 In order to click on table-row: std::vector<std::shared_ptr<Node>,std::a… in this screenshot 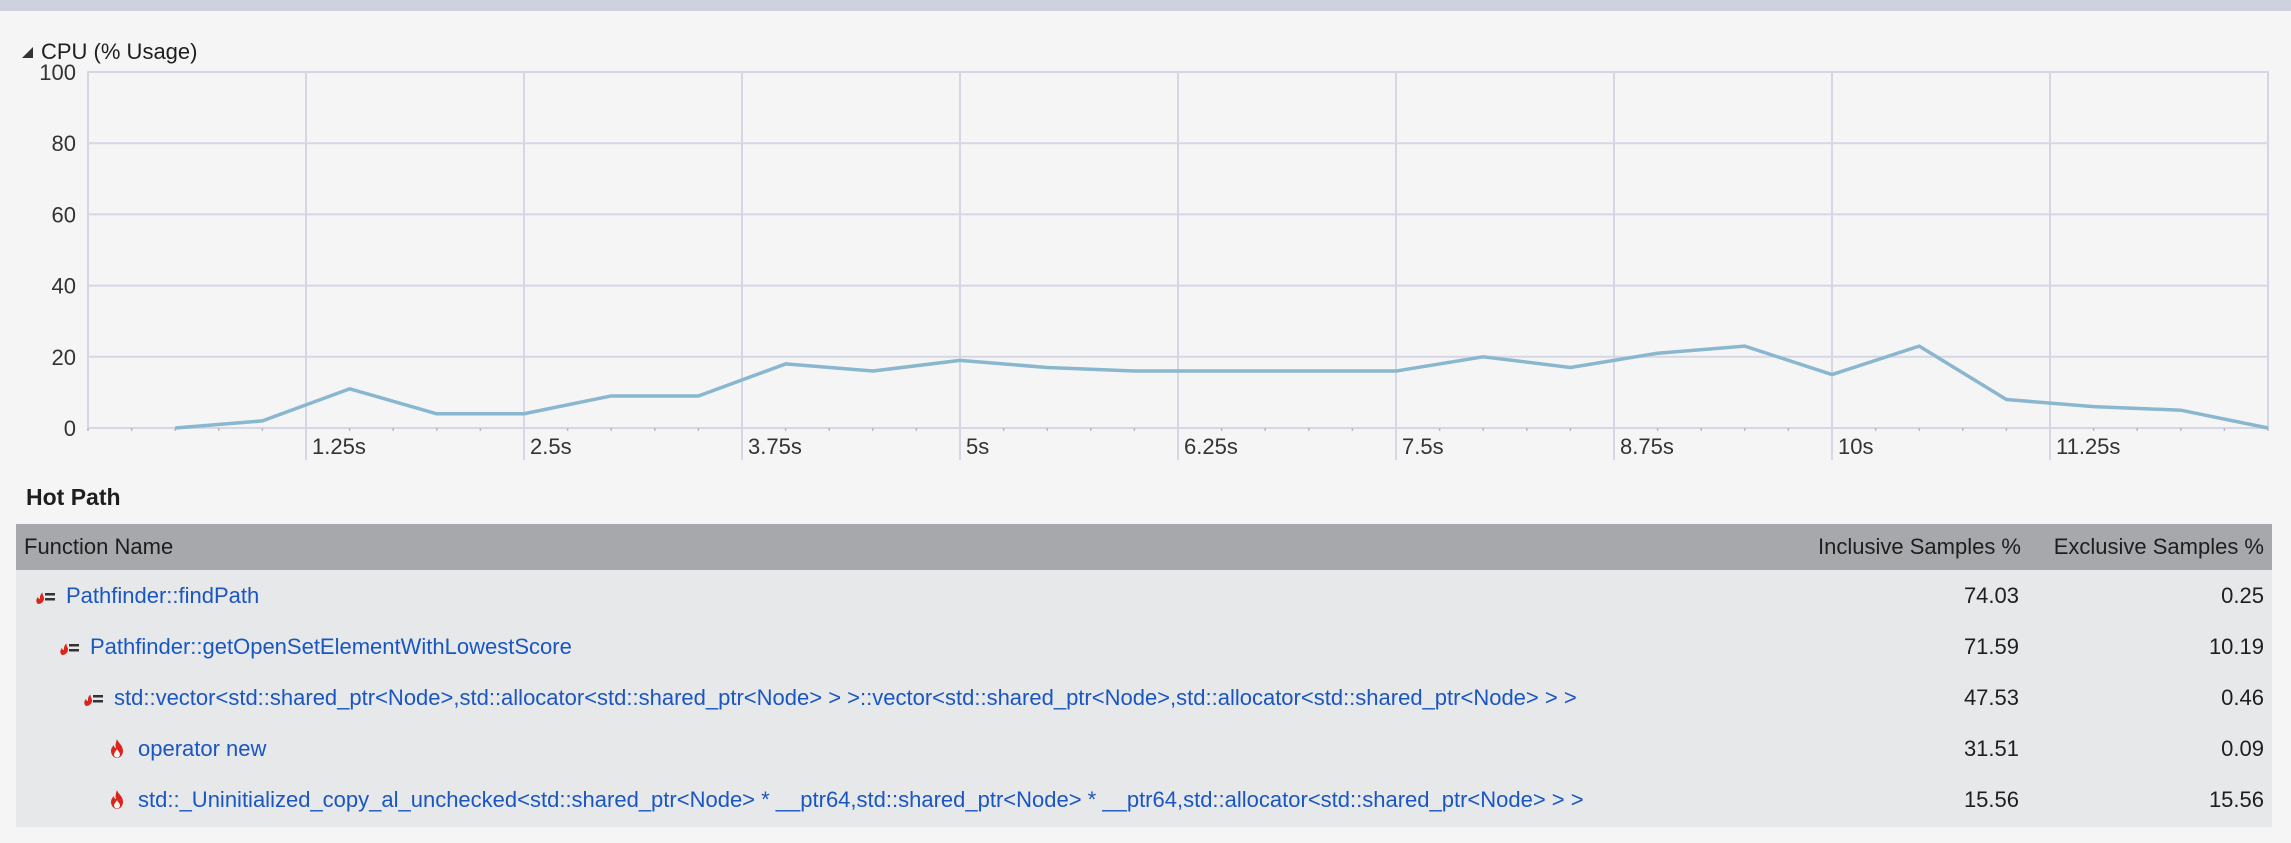, I will do `click(1144, 697)`.